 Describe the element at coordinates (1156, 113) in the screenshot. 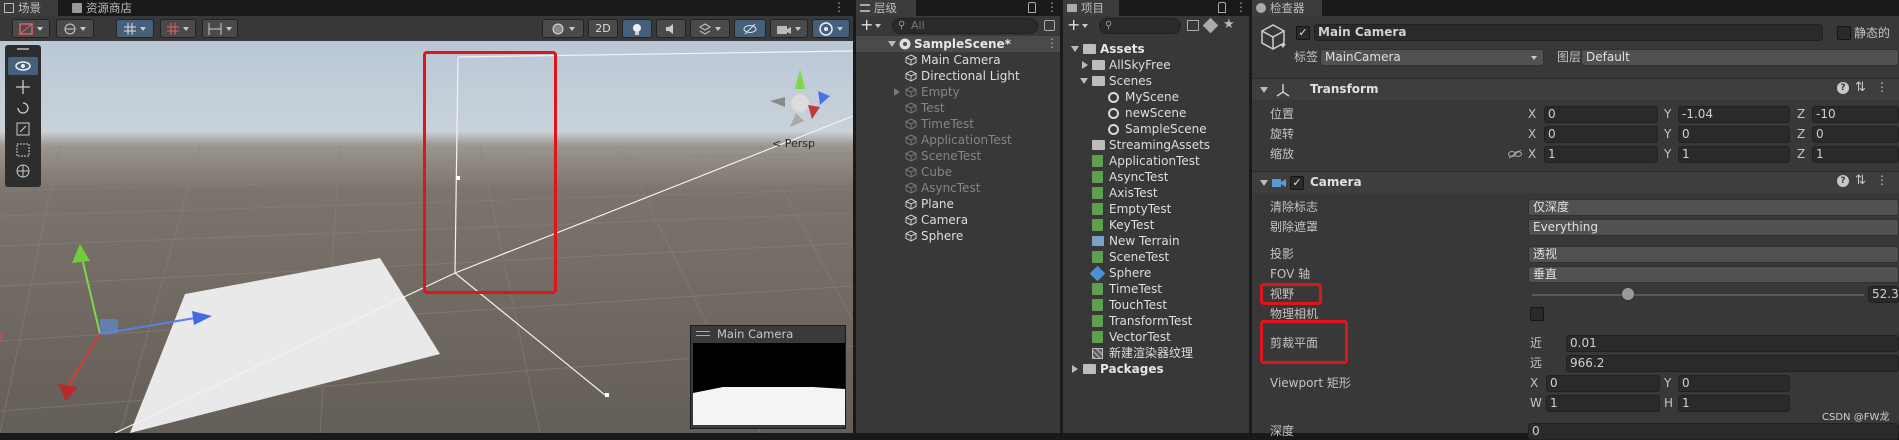

I see `project-item: newScene` at that location.